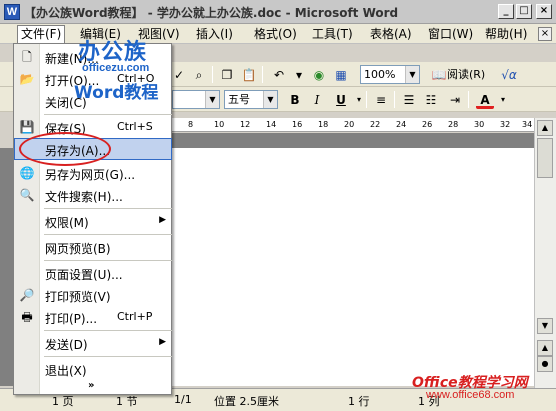  I want to click on ruler-tick: 22, so click(375, 124).